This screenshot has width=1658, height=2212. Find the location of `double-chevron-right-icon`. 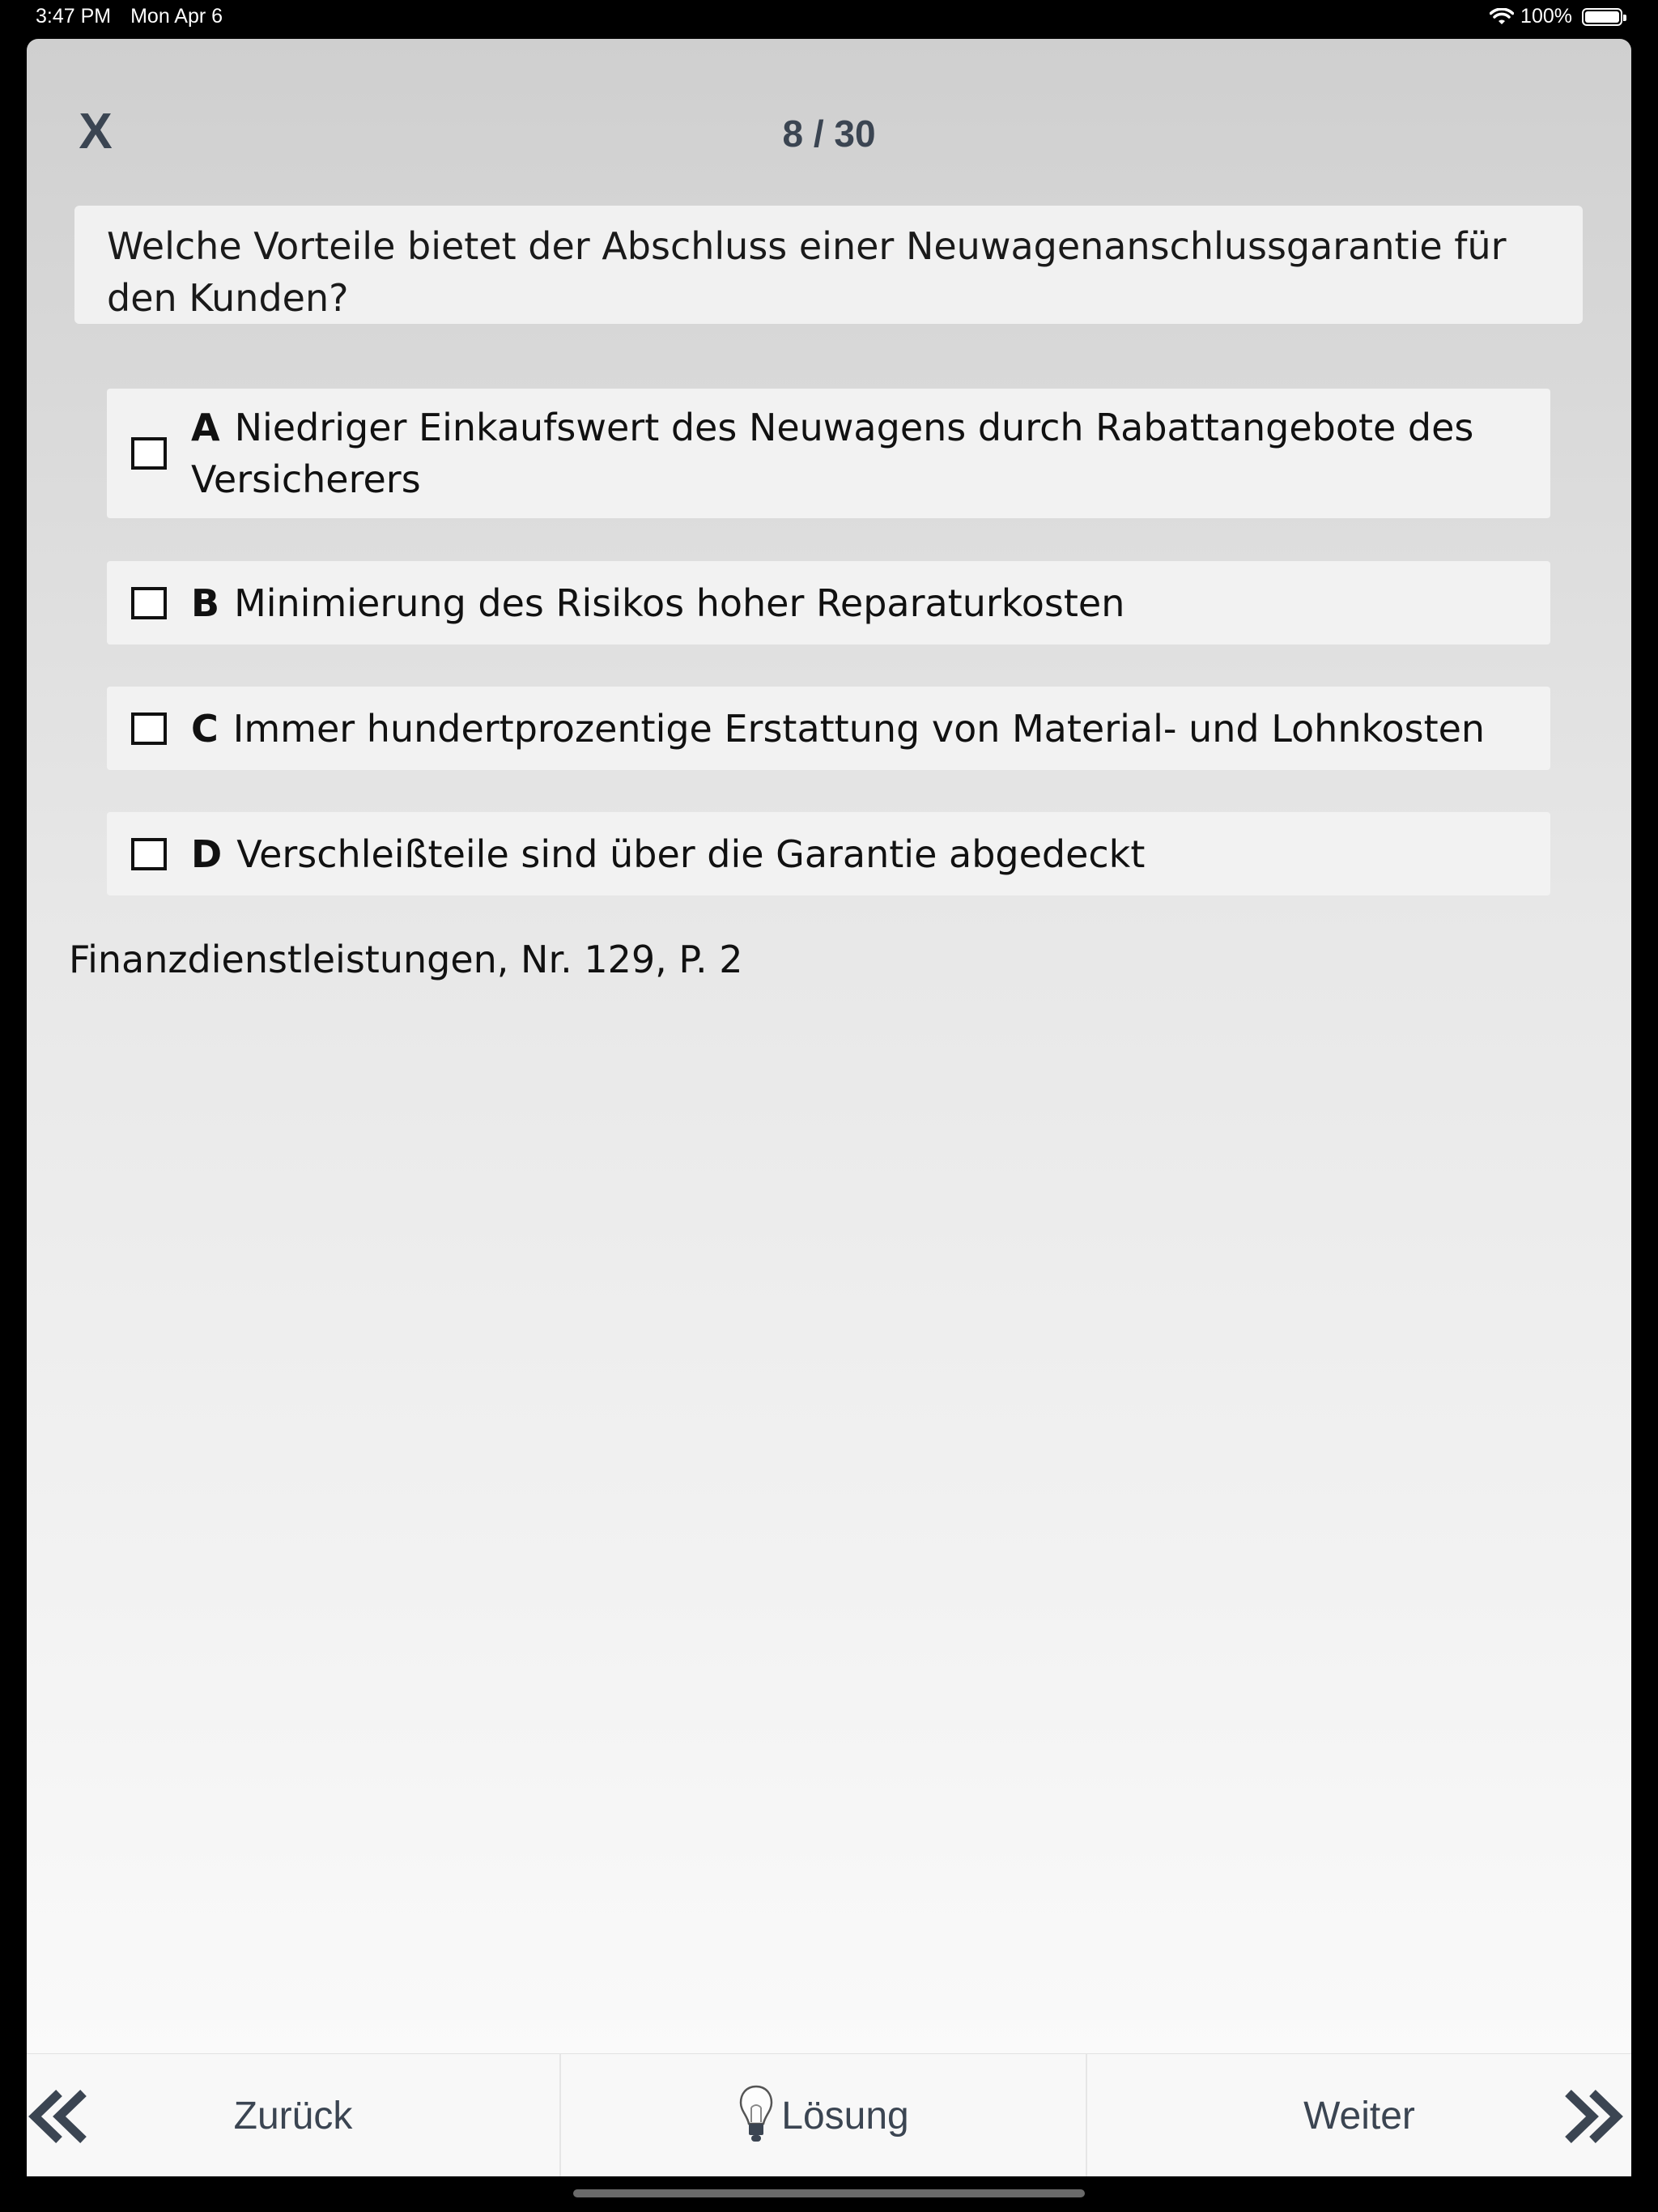

double-chevron-right-icon is located at coordinates (1594, 2116).